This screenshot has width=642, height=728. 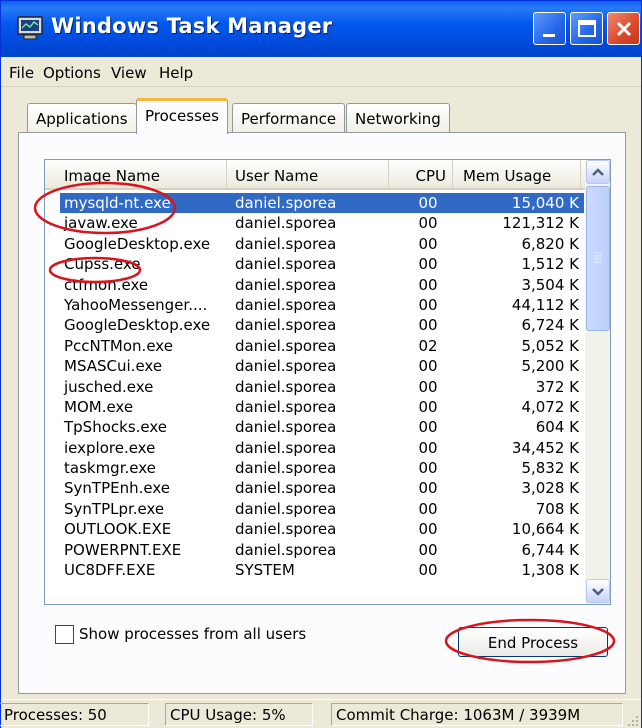 What do you see at coordinates (116, 427) in the screenshot?
I see `cell-image-name: TpShocks.exe` at bounding box center [116, 427].